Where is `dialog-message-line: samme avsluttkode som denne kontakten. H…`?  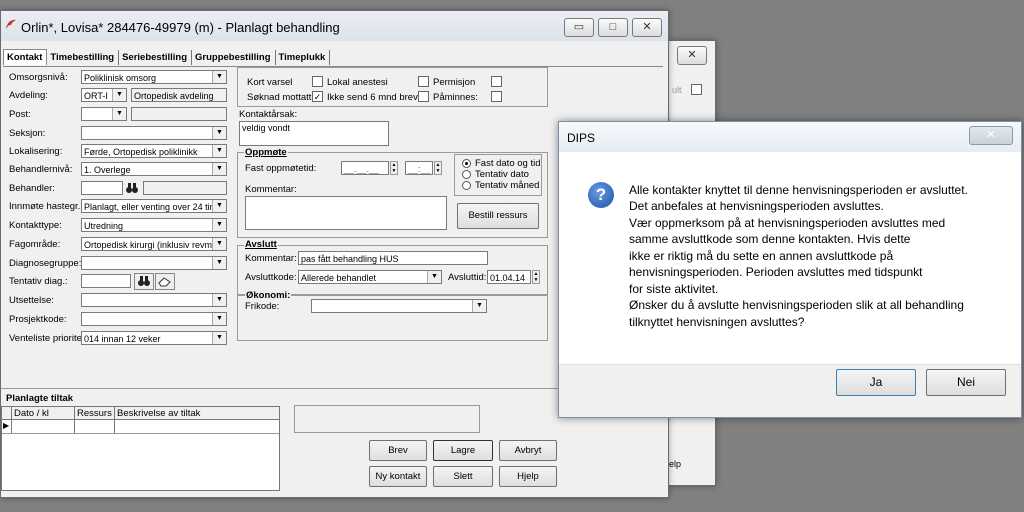
dialog-message-line: samme avsluttkode som denne kontakten. H… is located at coordinates (770, 239).